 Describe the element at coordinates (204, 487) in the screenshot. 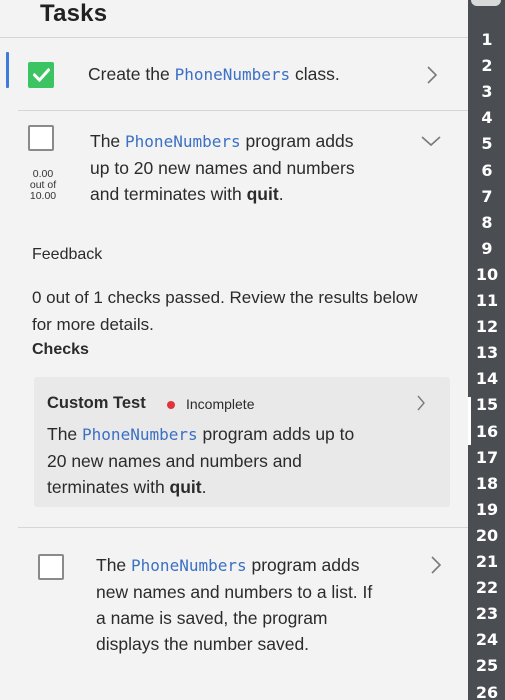

I see `custom-test-text-part: .` at that location.